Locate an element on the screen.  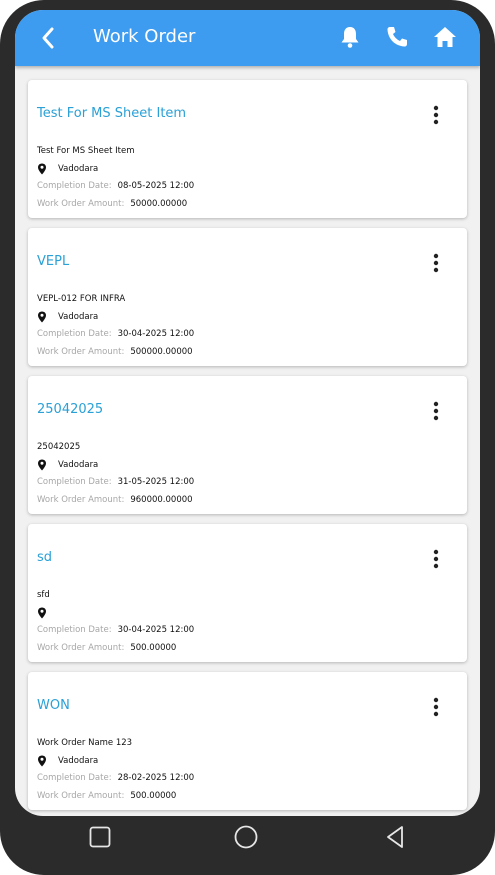
location-row is located at coordinates (47, 613).